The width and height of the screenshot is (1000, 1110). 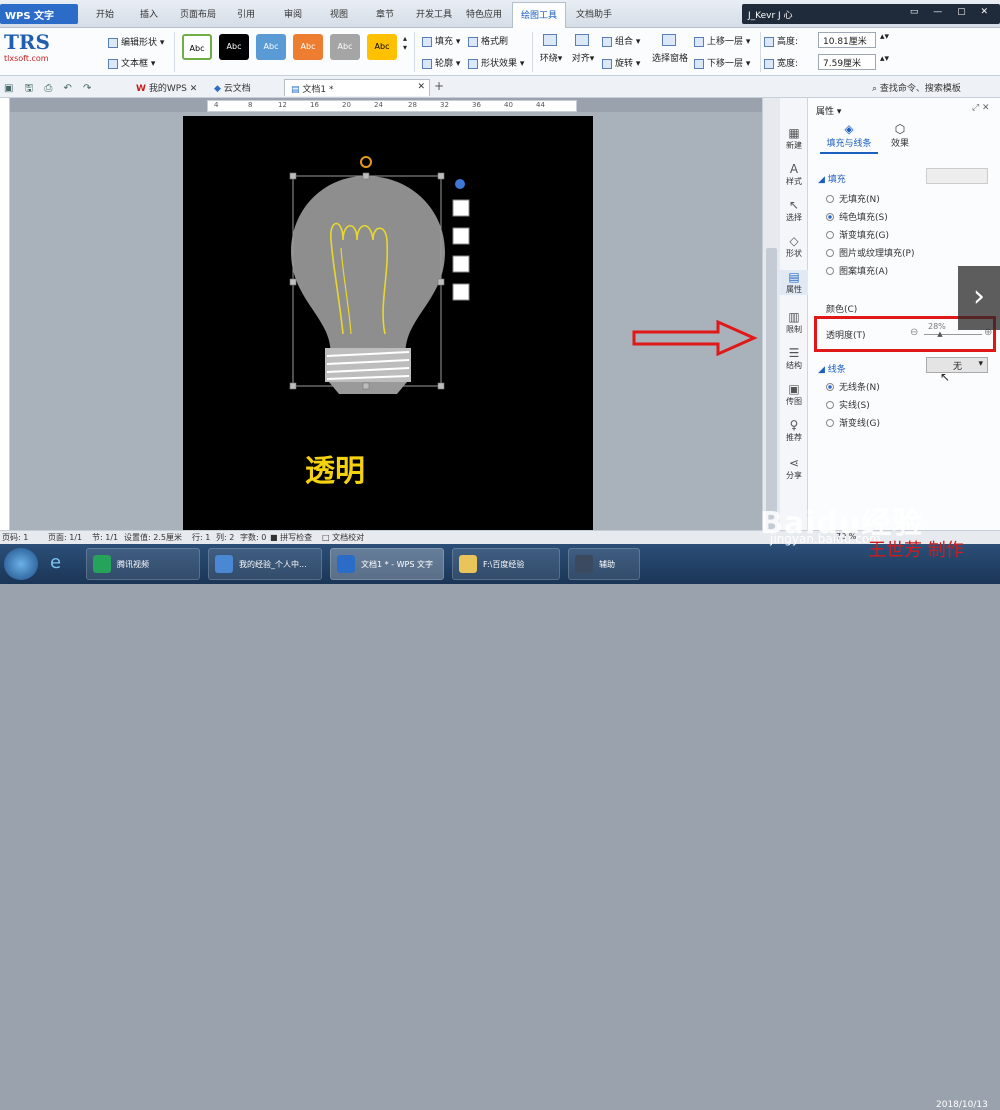 What do you see at coordinates (857, 270) in the screenshot?
I see `fill-option-pattern: 图案填充(A)` at bounding box center [857, 270].